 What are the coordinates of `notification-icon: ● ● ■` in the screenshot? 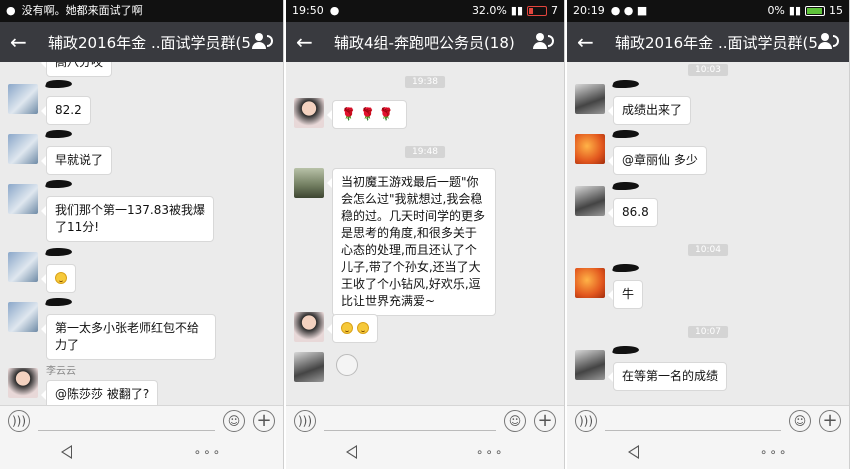 It's located at (629, 10).